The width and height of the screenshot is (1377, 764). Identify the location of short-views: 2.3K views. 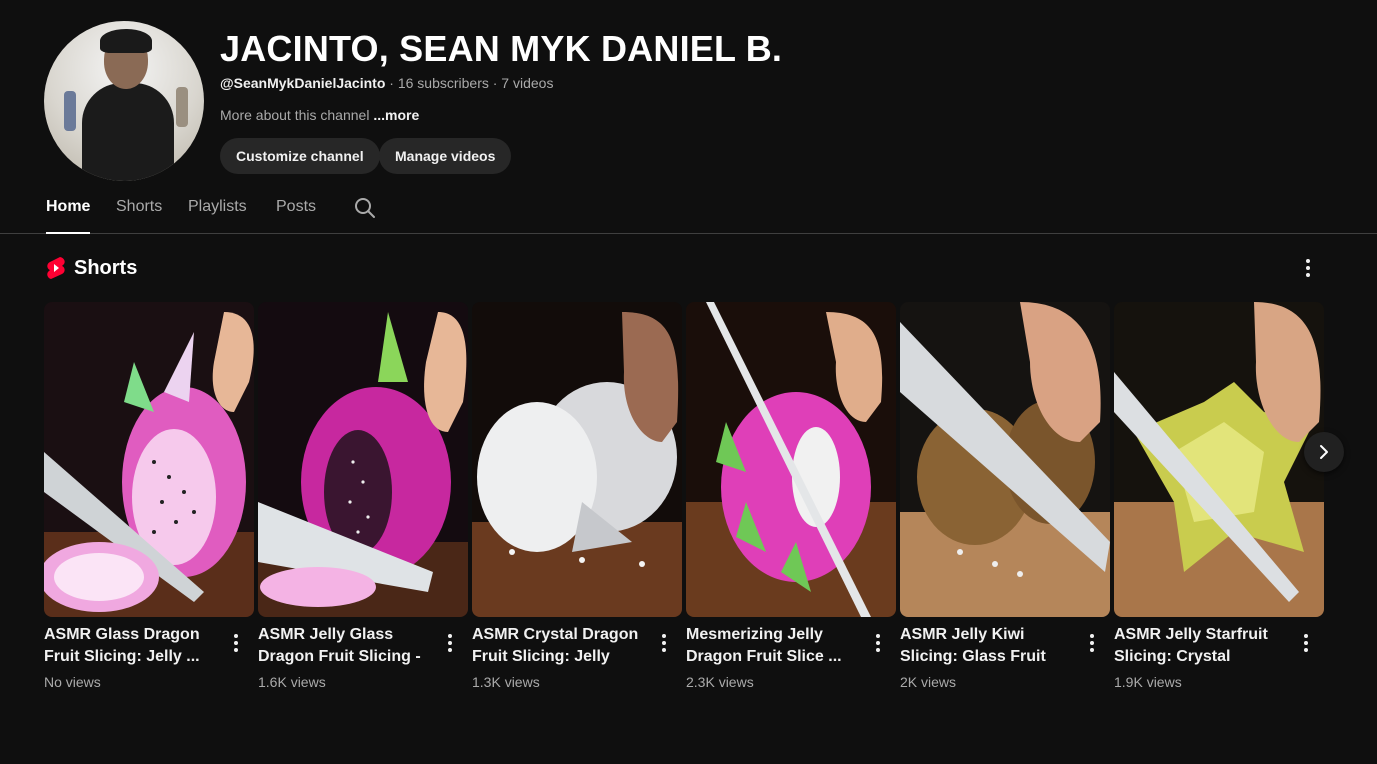
(720, 682).